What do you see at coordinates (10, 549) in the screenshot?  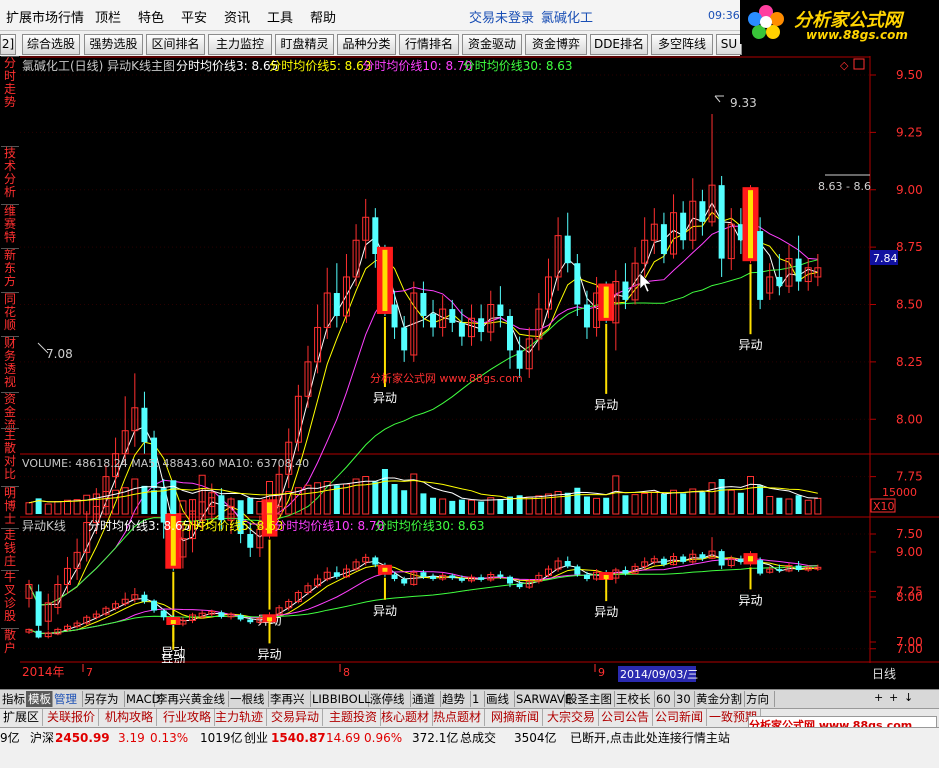 I see `side-tab-9: 走钱庄` at bounding box center [10, 549].